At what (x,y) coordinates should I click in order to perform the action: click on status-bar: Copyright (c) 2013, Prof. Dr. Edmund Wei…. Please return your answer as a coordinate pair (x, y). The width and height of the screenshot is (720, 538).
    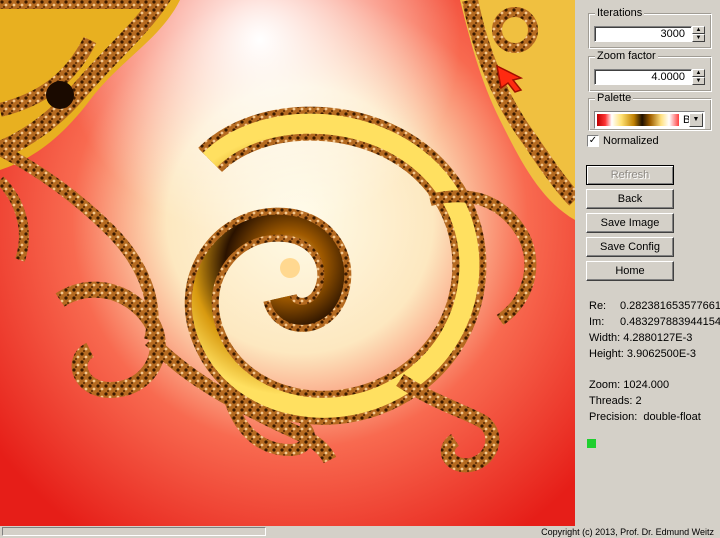
    Looking at the image, I should click on (360, 531).